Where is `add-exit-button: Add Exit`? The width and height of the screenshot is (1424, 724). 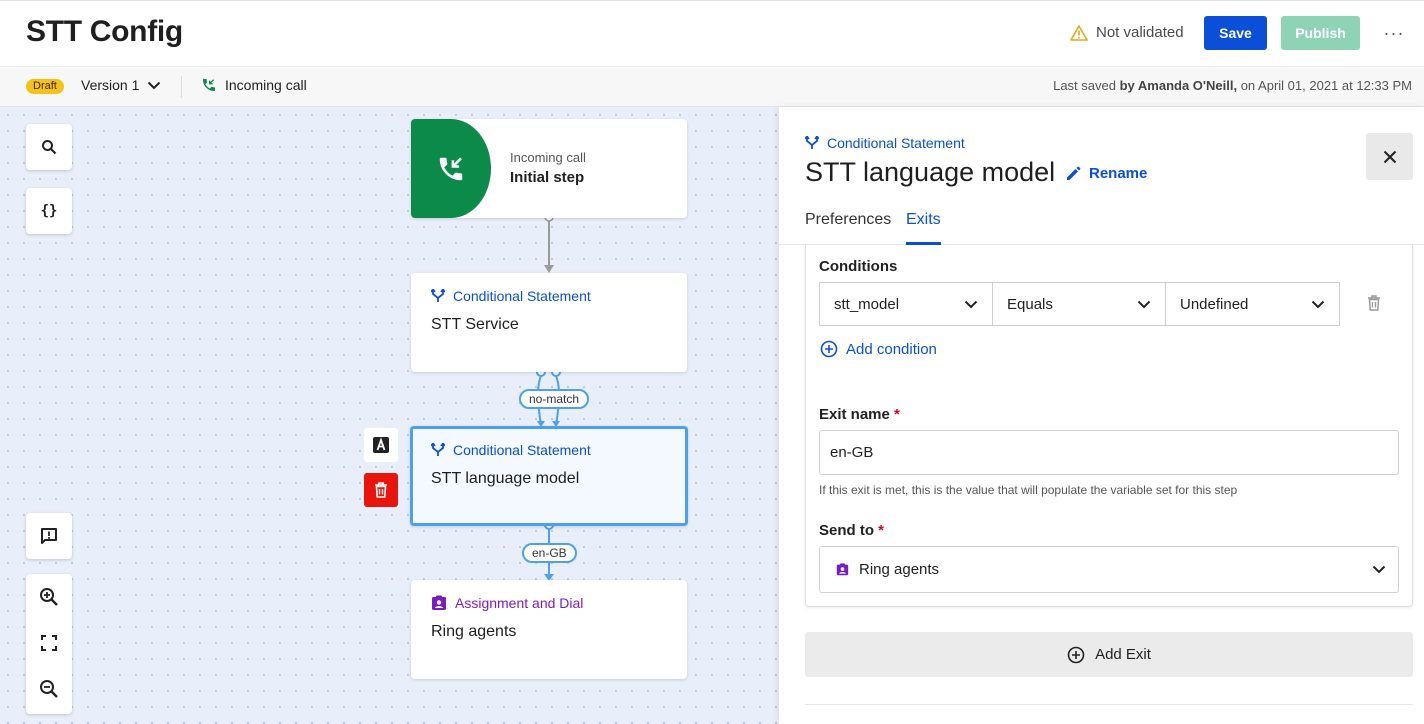
add-exit-button: Add Exit is located at coordinates (1109, 654).